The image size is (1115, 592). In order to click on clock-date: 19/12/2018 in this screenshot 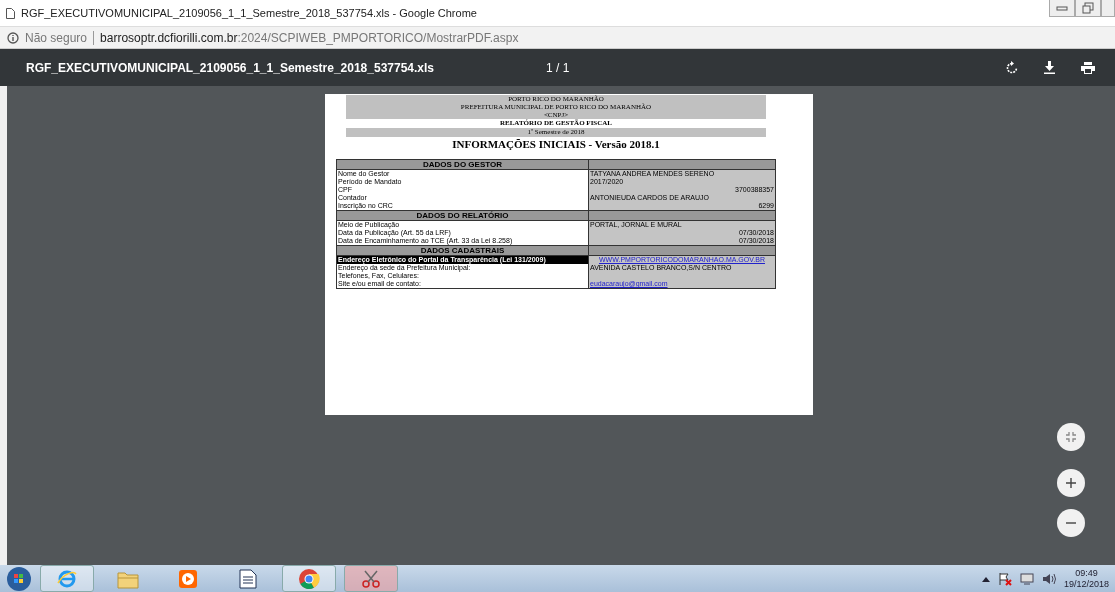, I will do `click(1086, 584)`.